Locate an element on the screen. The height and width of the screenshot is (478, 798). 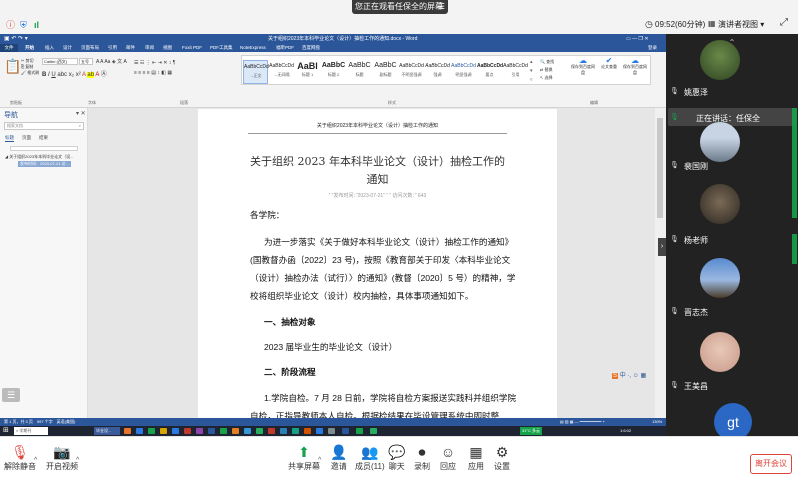
tab-references: 引用 is located at coordinates (112, 48).